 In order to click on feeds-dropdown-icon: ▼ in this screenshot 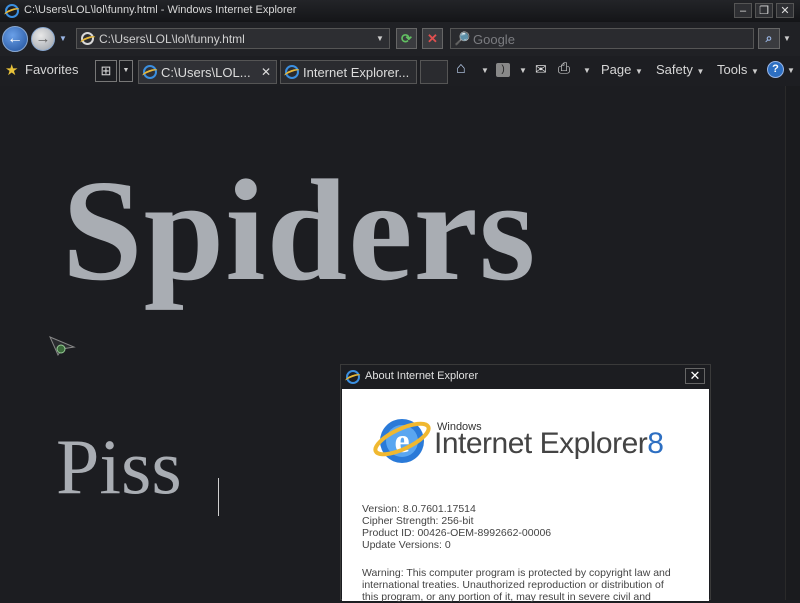, I will do `click(523, 70)`.